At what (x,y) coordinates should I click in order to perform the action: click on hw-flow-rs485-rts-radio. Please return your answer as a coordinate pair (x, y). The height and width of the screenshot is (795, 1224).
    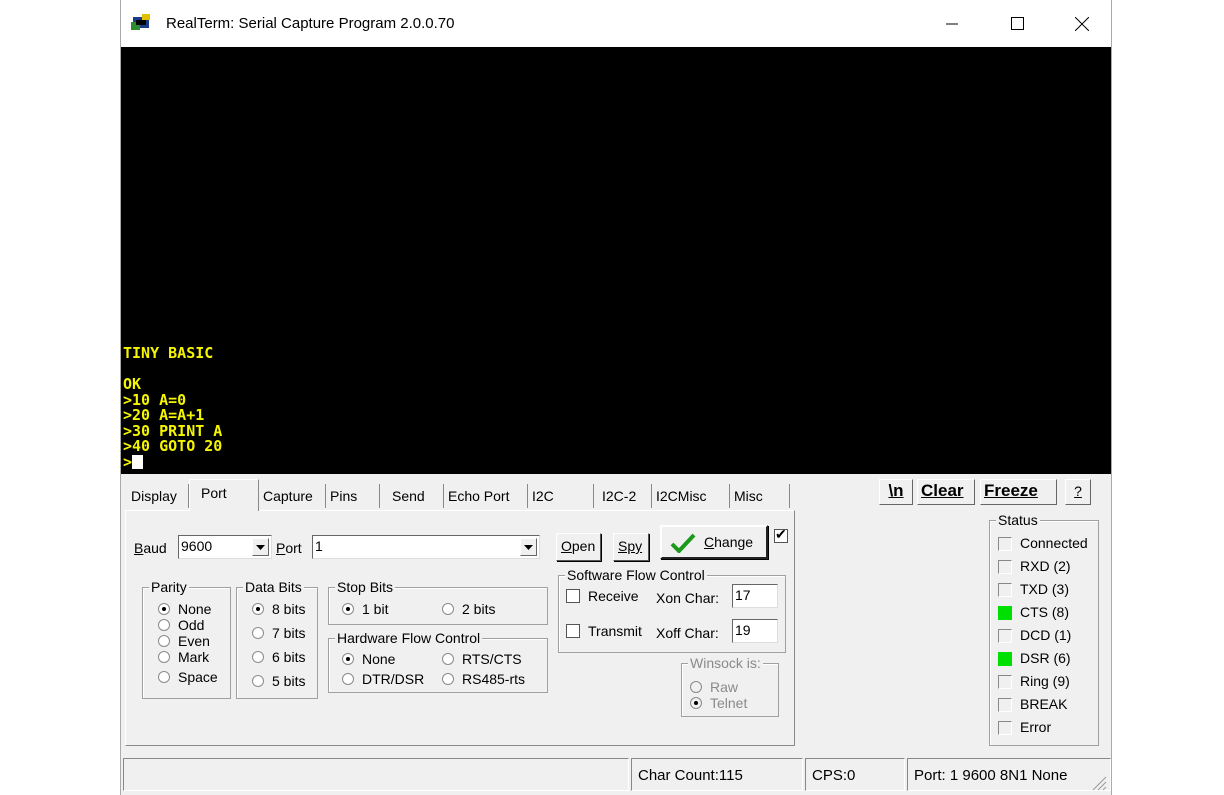
    Looking at the image, I should click on (448, 679).